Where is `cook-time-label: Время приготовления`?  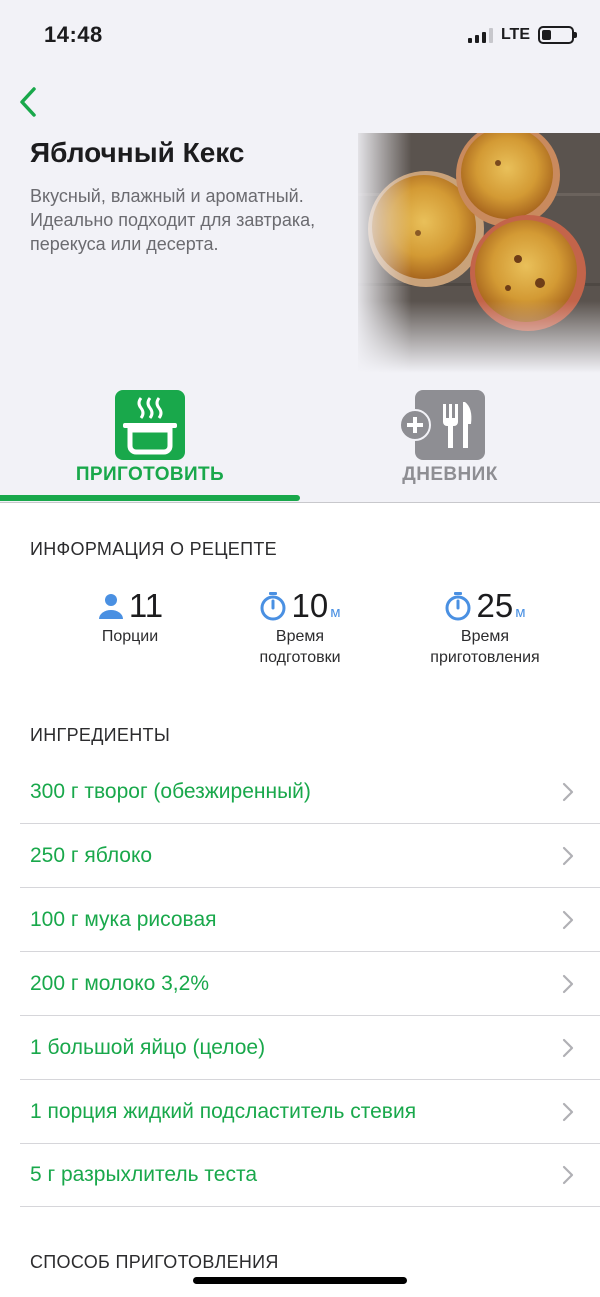 cook-time-label: Время приготовления is located at coordinates (485, 647).